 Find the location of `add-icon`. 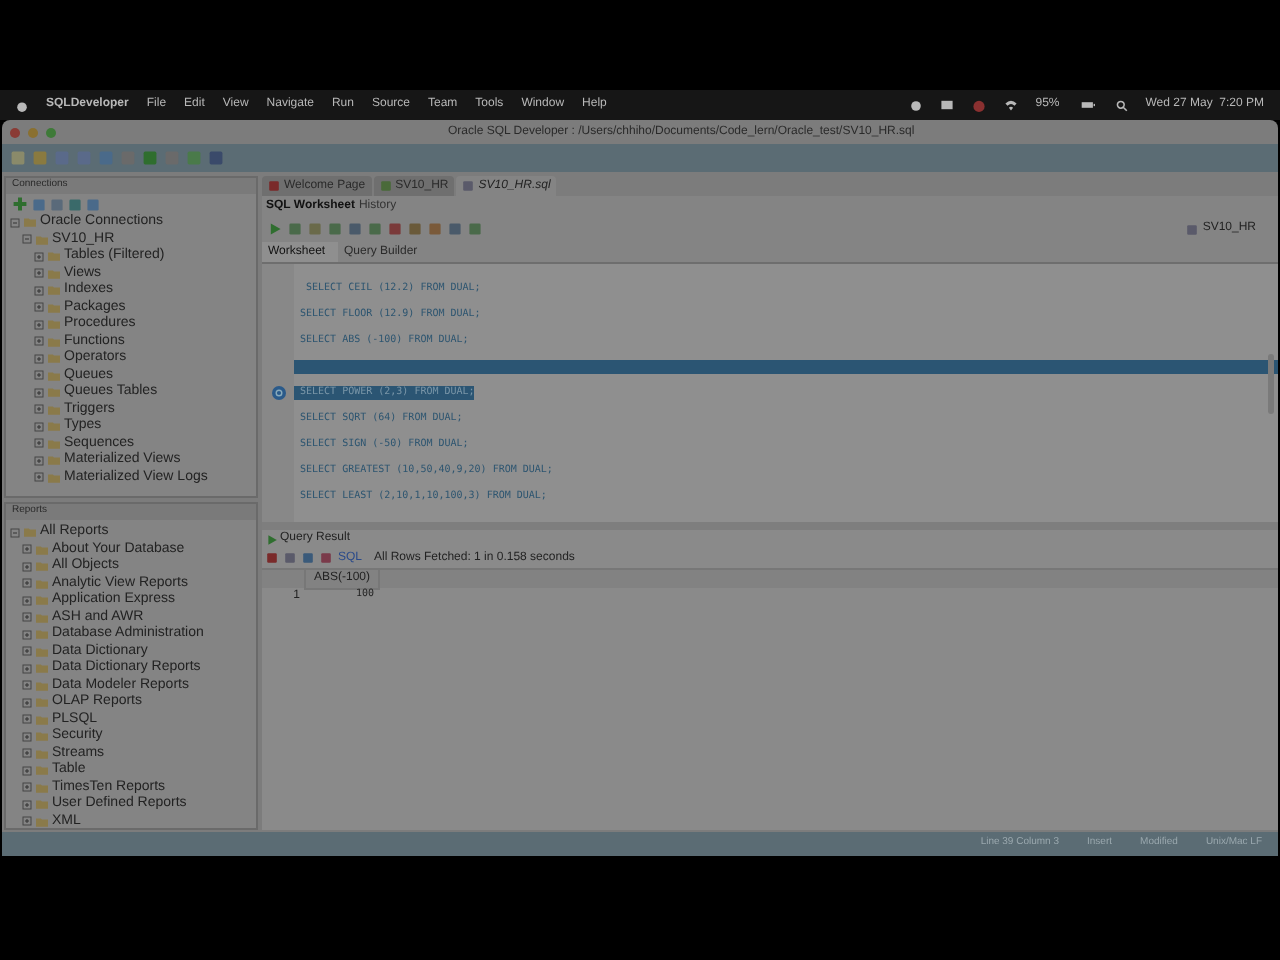

add-icon is located at coordinates (20, 204).